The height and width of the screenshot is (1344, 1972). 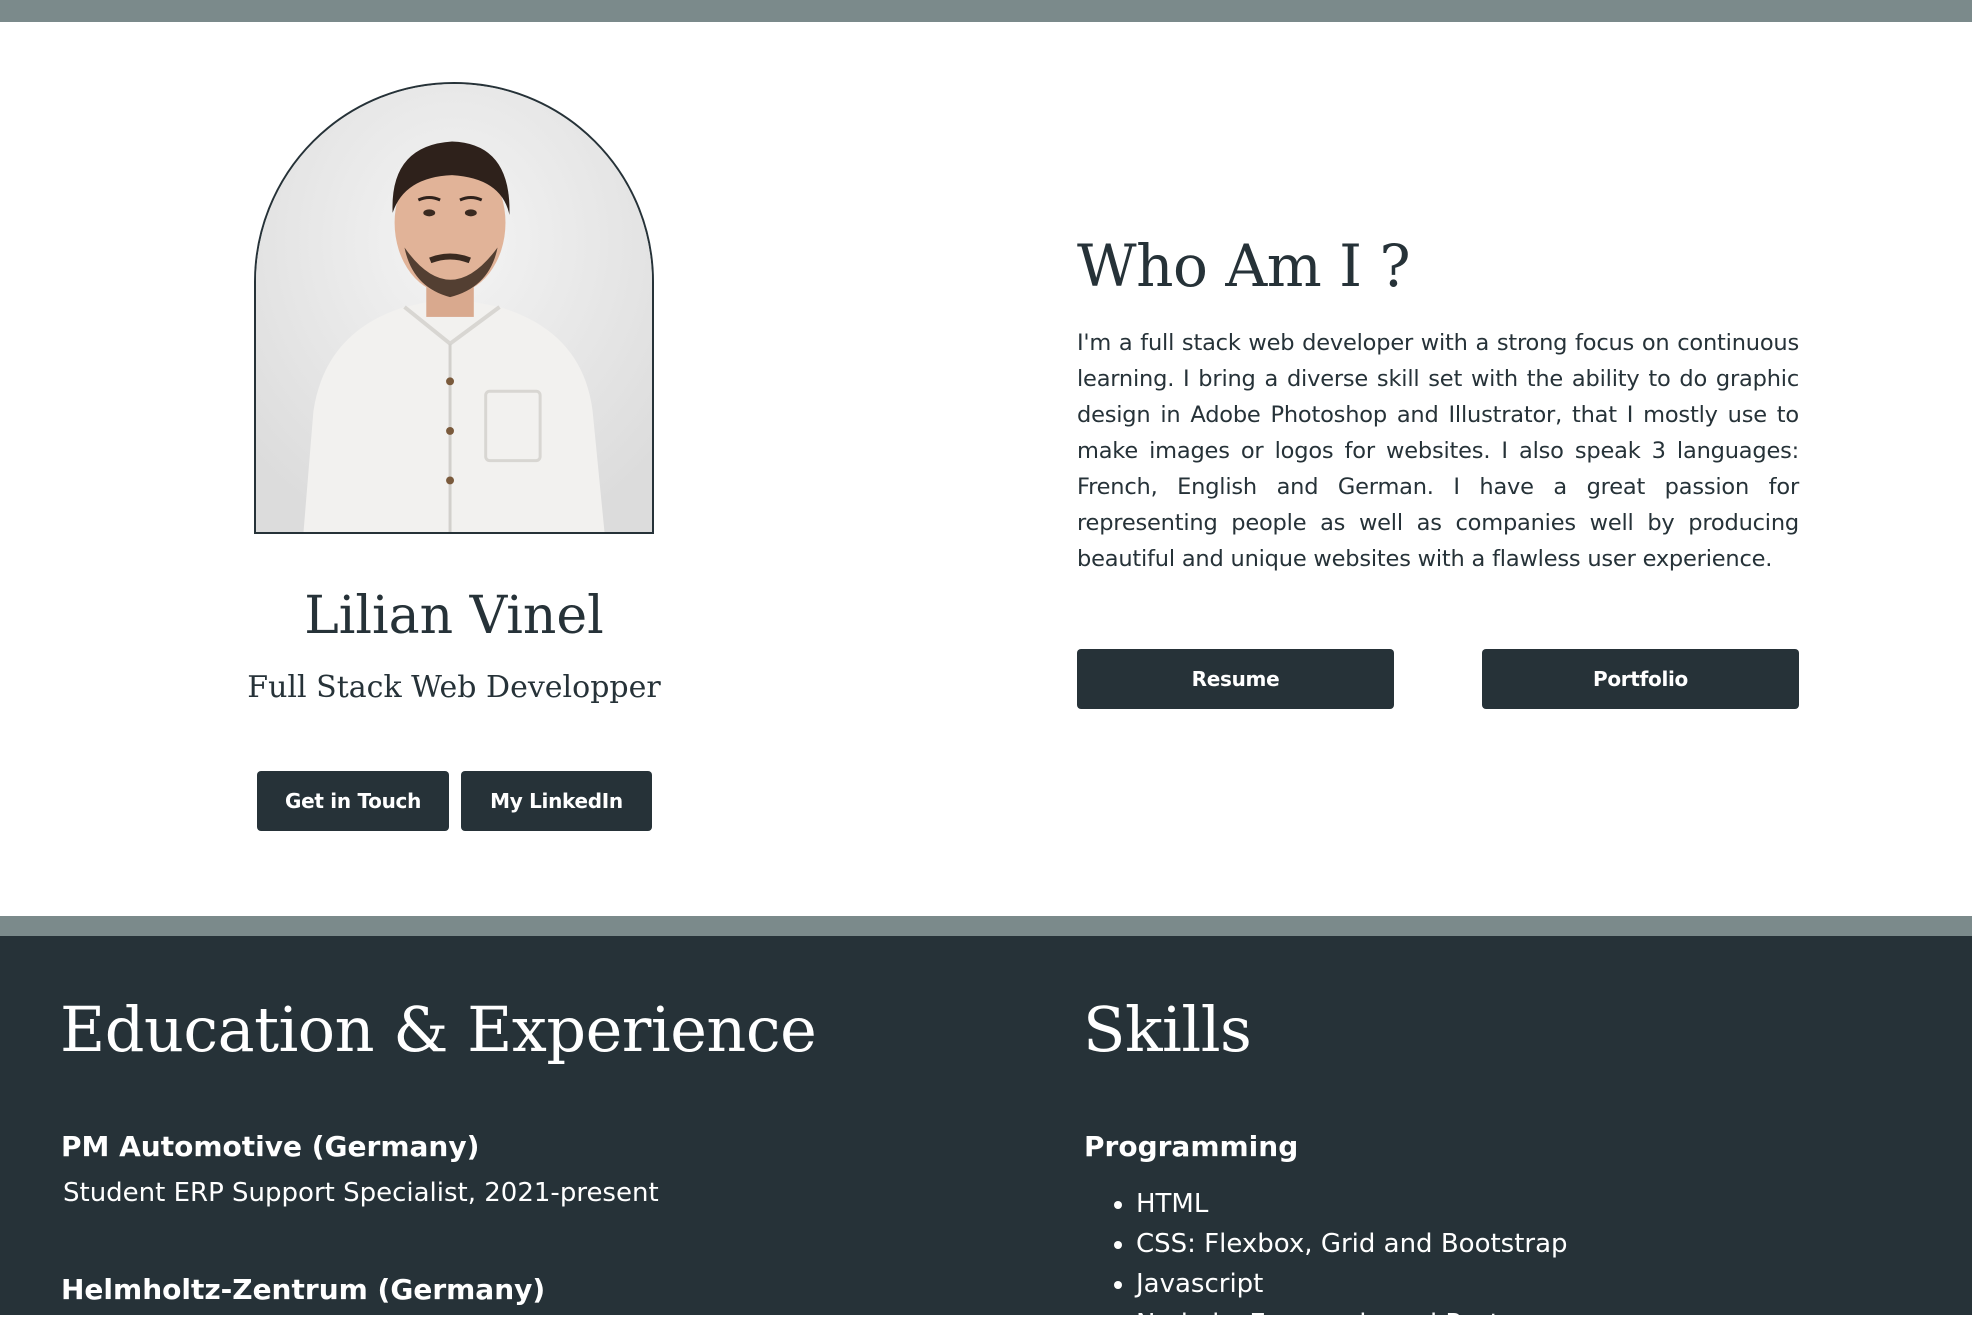 I want to click on section-divider-bar, so click(x=986, y=926).